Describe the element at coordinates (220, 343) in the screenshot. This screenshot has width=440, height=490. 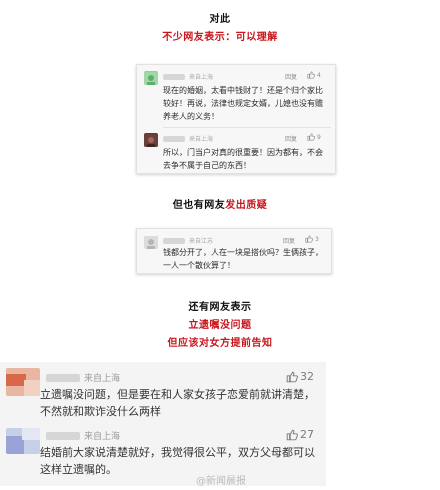
I see `section3-line2: 但应该对女方提前告知` at that location.